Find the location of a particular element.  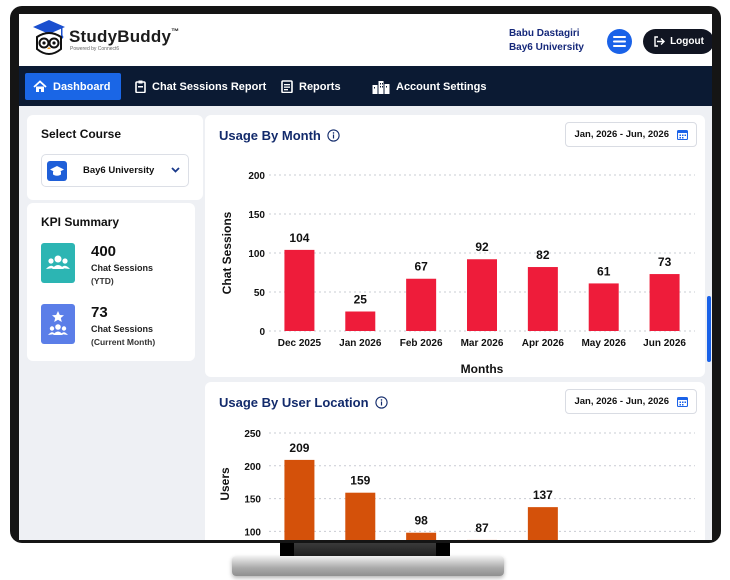

bar-value-label: 92 is located at coordinates (482, 247).